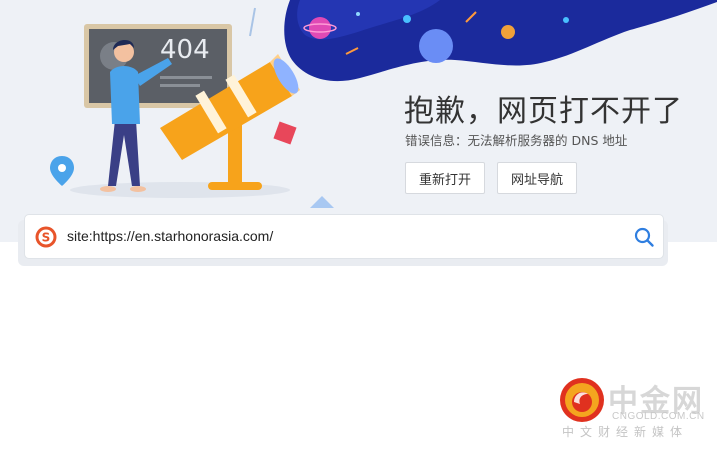 Image resolution: width=717 pixels, height=449 pixels. Describe the element at coordinates (170, 236) in the screenshot. I see `search-input: site:https://en.starhonorasia.com/` at that location.